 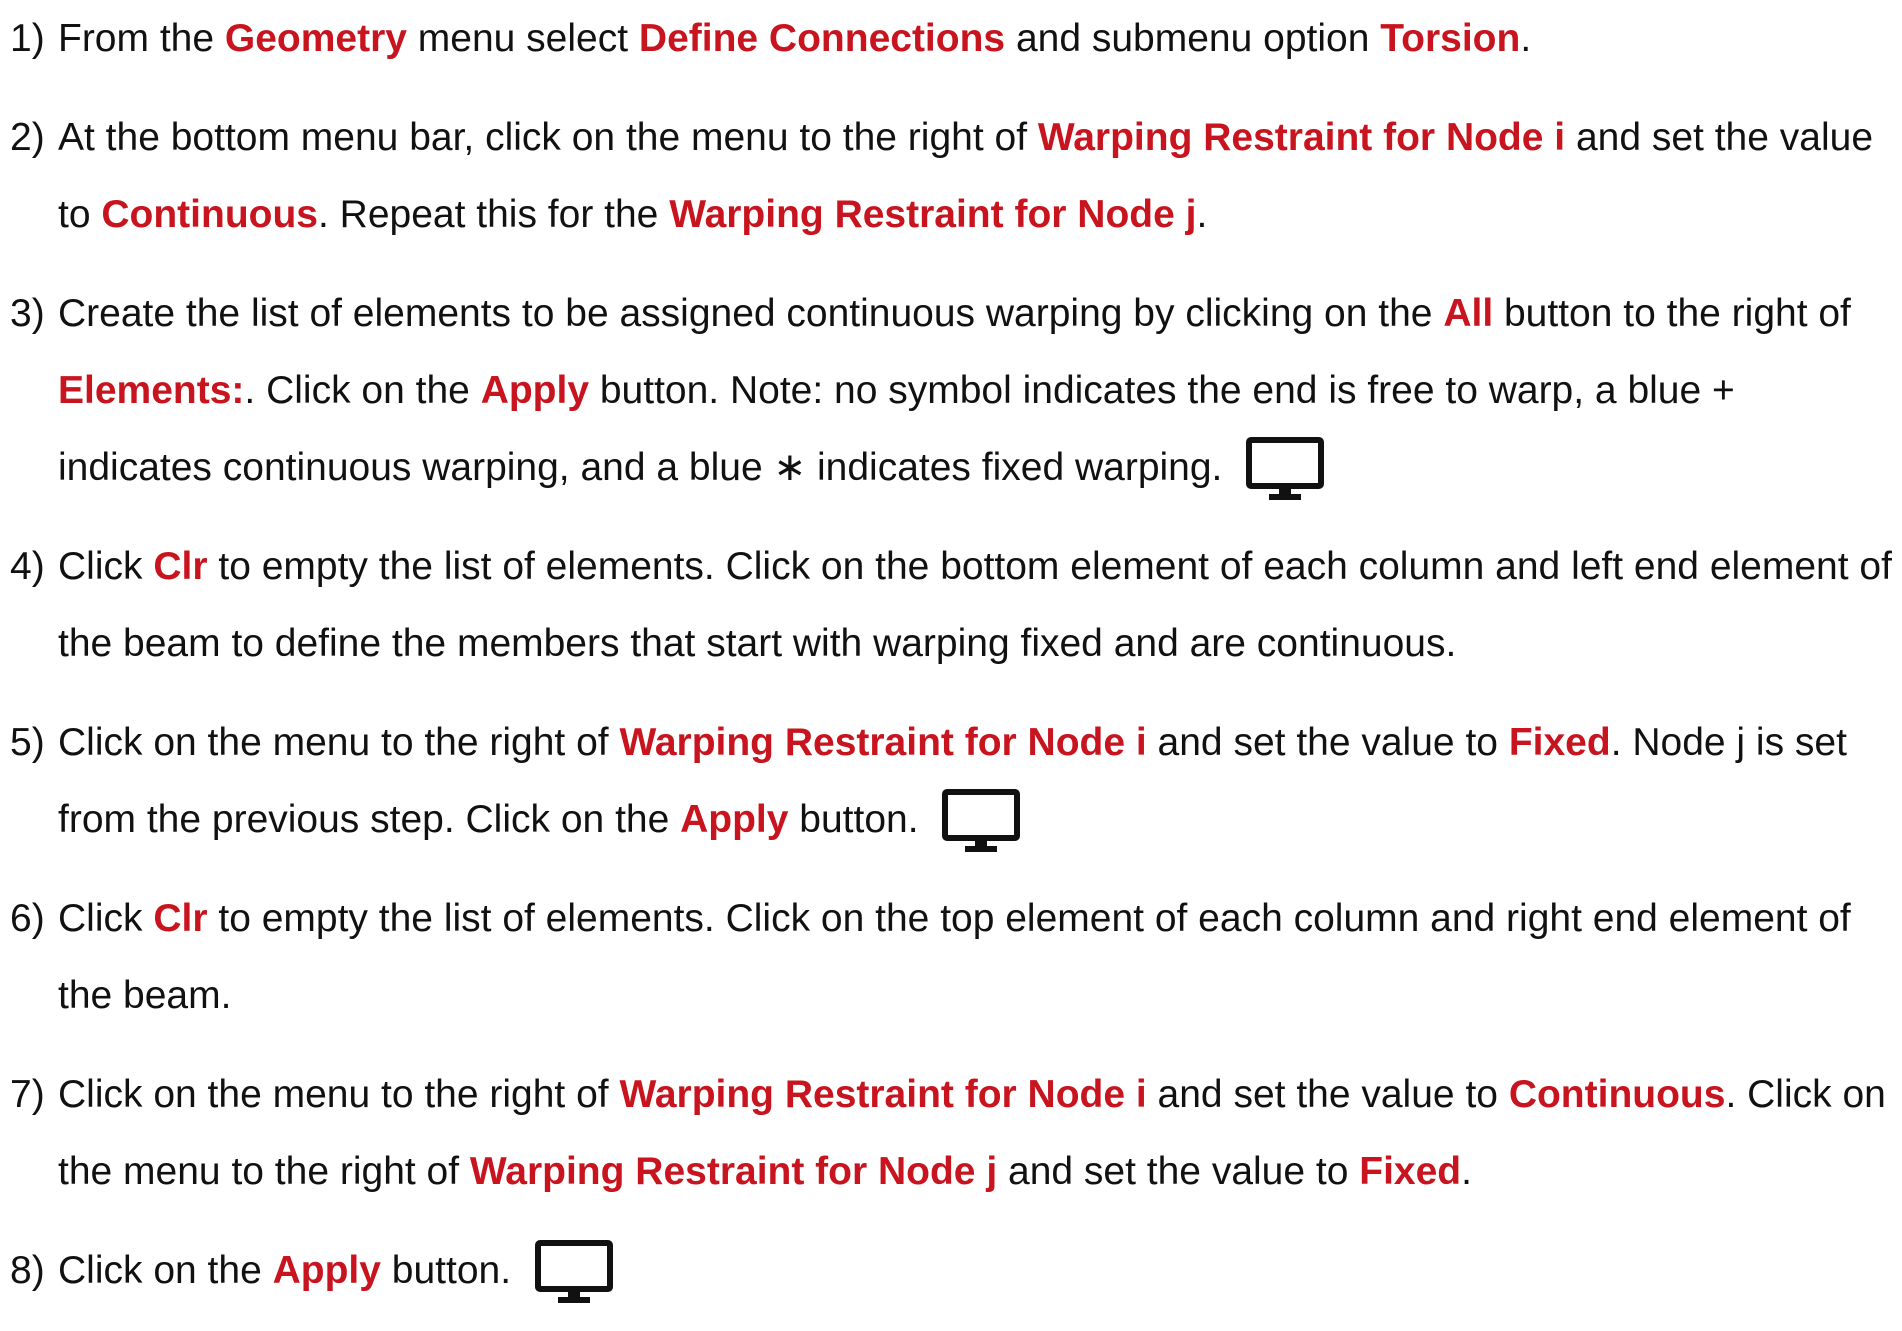 What do you see at coordinates (27, 742) in the screenshot?
I see `step-number: 5)` at bounding box center [27, 742].